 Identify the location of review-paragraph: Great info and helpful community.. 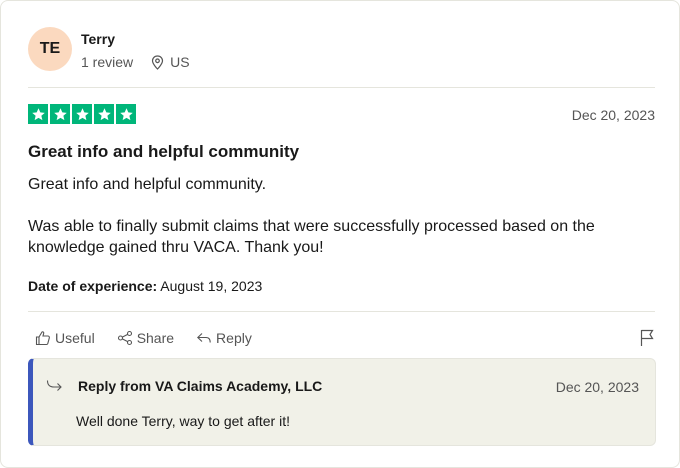
(147, 184).